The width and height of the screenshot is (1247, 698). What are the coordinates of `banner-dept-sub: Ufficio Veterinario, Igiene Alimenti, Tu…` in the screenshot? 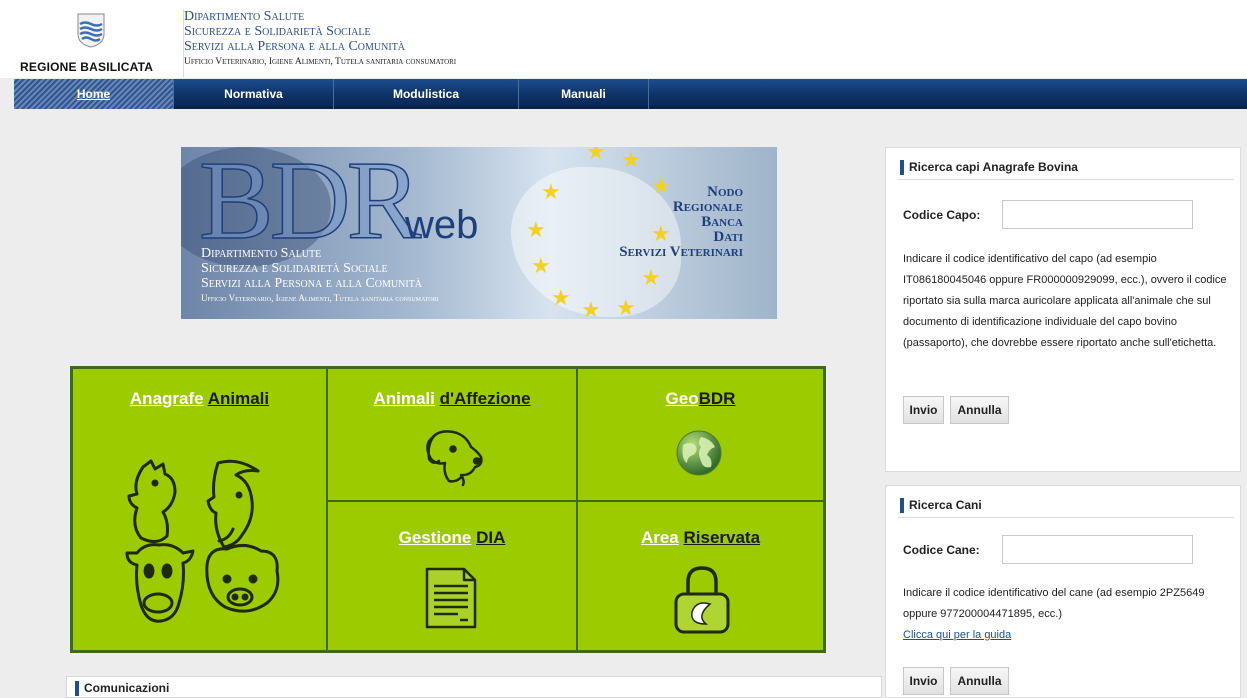 It's located at (320, 298).